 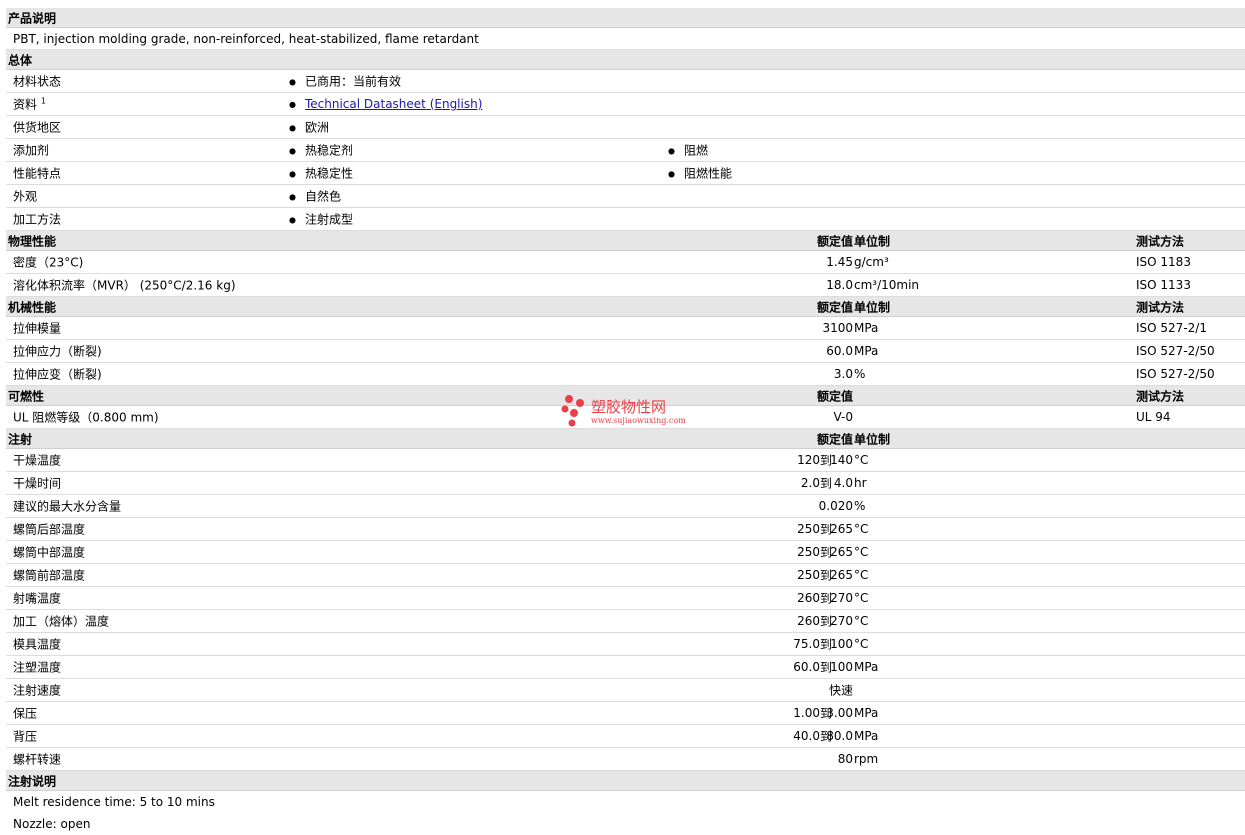 I want to click on row-label: 资料 1, so click(x=29, y=104).